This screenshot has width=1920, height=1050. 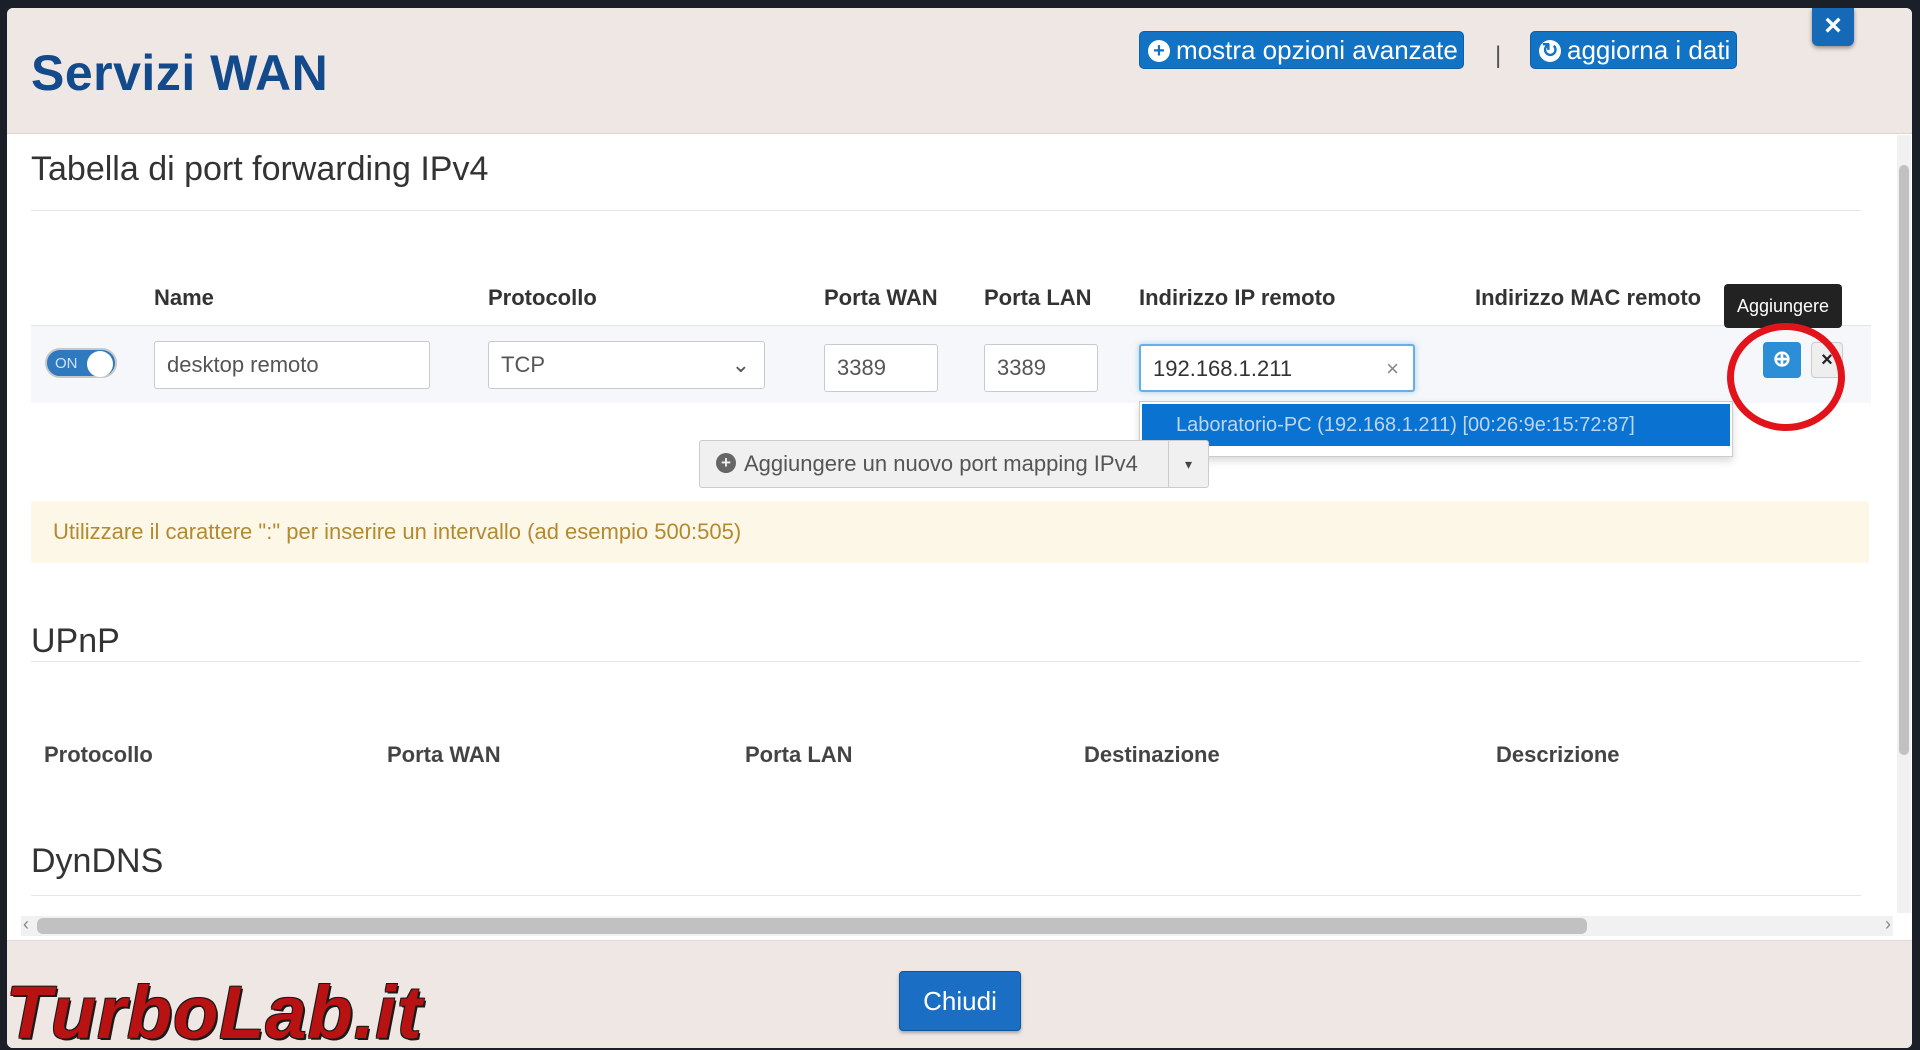 What do you see at coordinates (799, 754) in the screenshot?
I see `upnp-col-lan-port: Porta LAN` at bounding box center [799, 754].